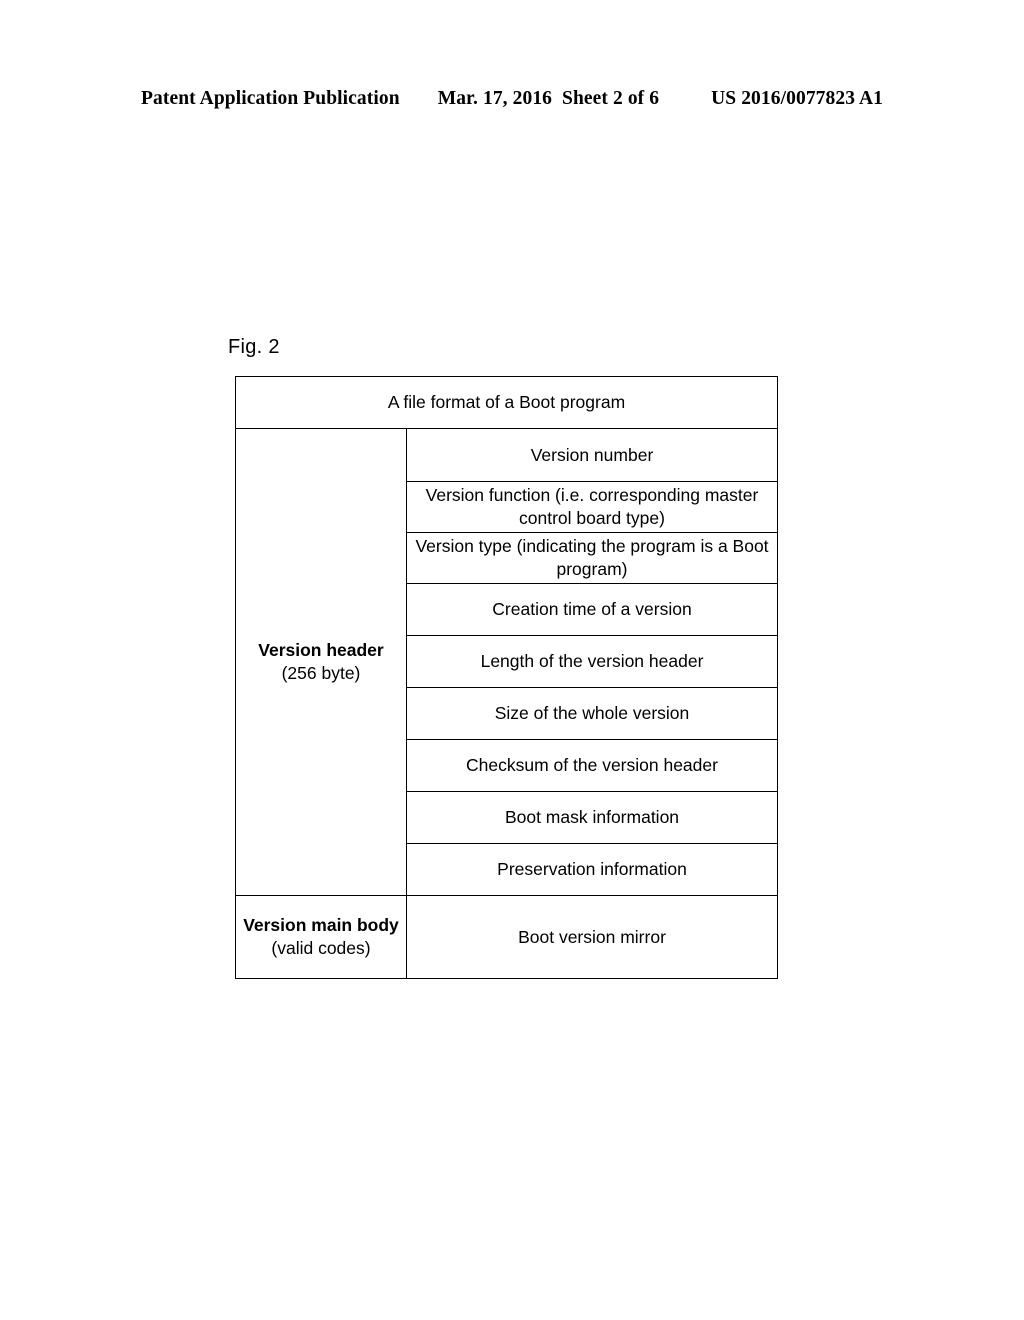 Image resolution: width=1024 pixels, height=1320 pixels. Describe the element at coordinates (495, 98) in the screenshot. I see `publication-date: Mar. 17, 2016` at that location.